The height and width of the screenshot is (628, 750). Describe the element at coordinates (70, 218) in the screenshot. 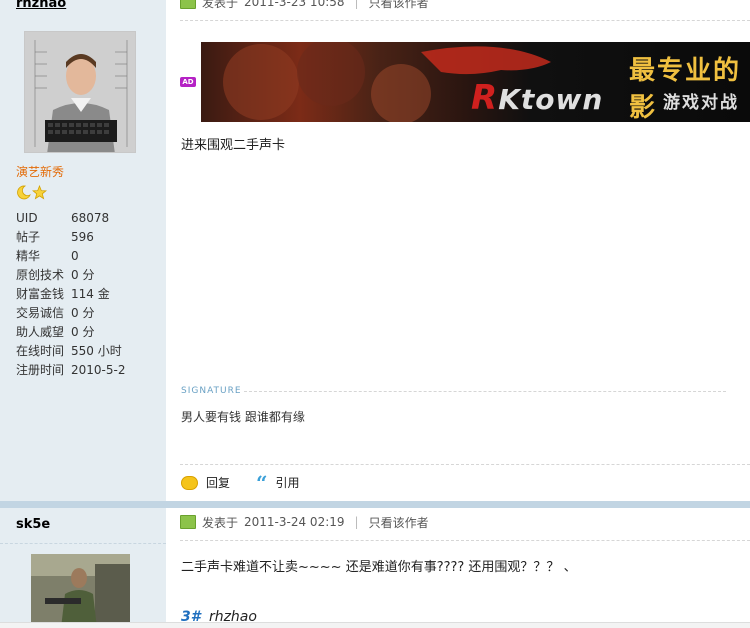

I see `stat-uid: UID 68078` at that location.